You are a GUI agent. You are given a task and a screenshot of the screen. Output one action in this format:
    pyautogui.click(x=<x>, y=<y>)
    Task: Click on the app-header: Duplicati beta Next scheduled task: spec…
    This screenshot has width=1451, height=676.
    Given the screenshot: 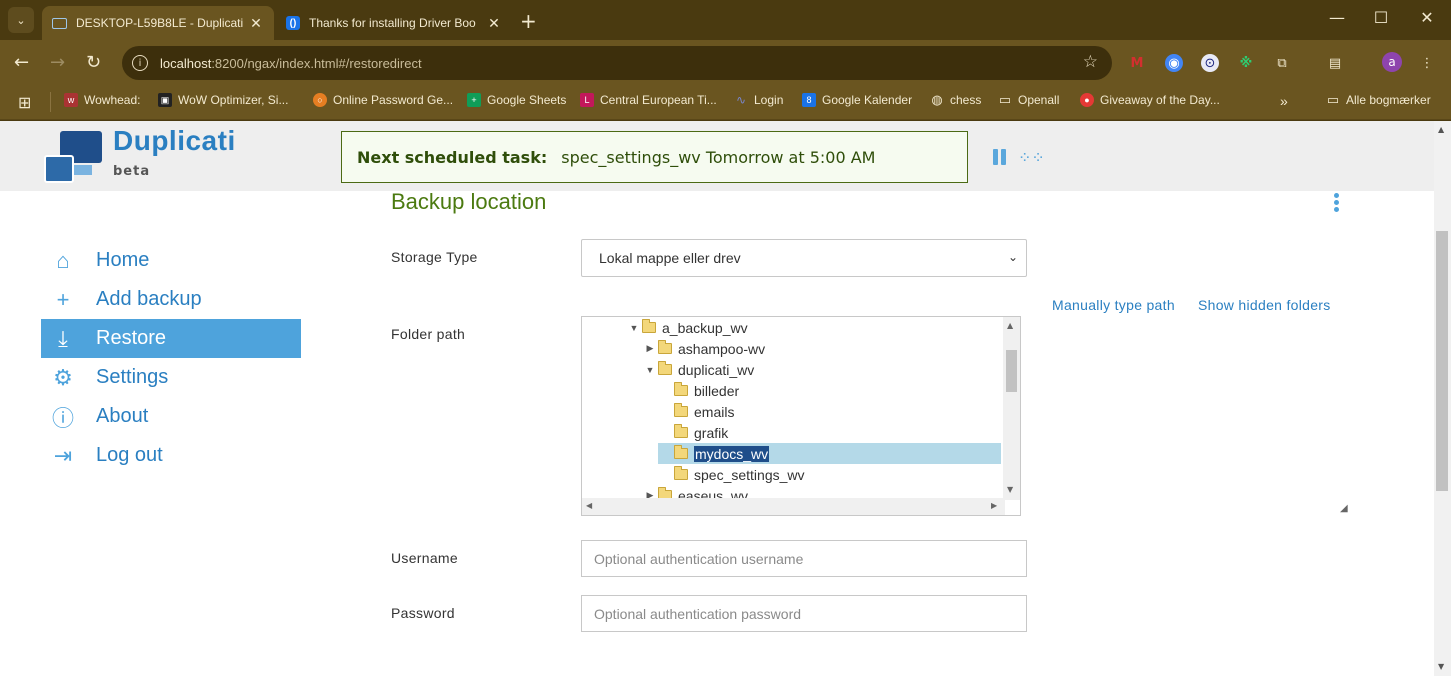 What is the action you would take?
    pyautogui.click(x=717, y=156)
    